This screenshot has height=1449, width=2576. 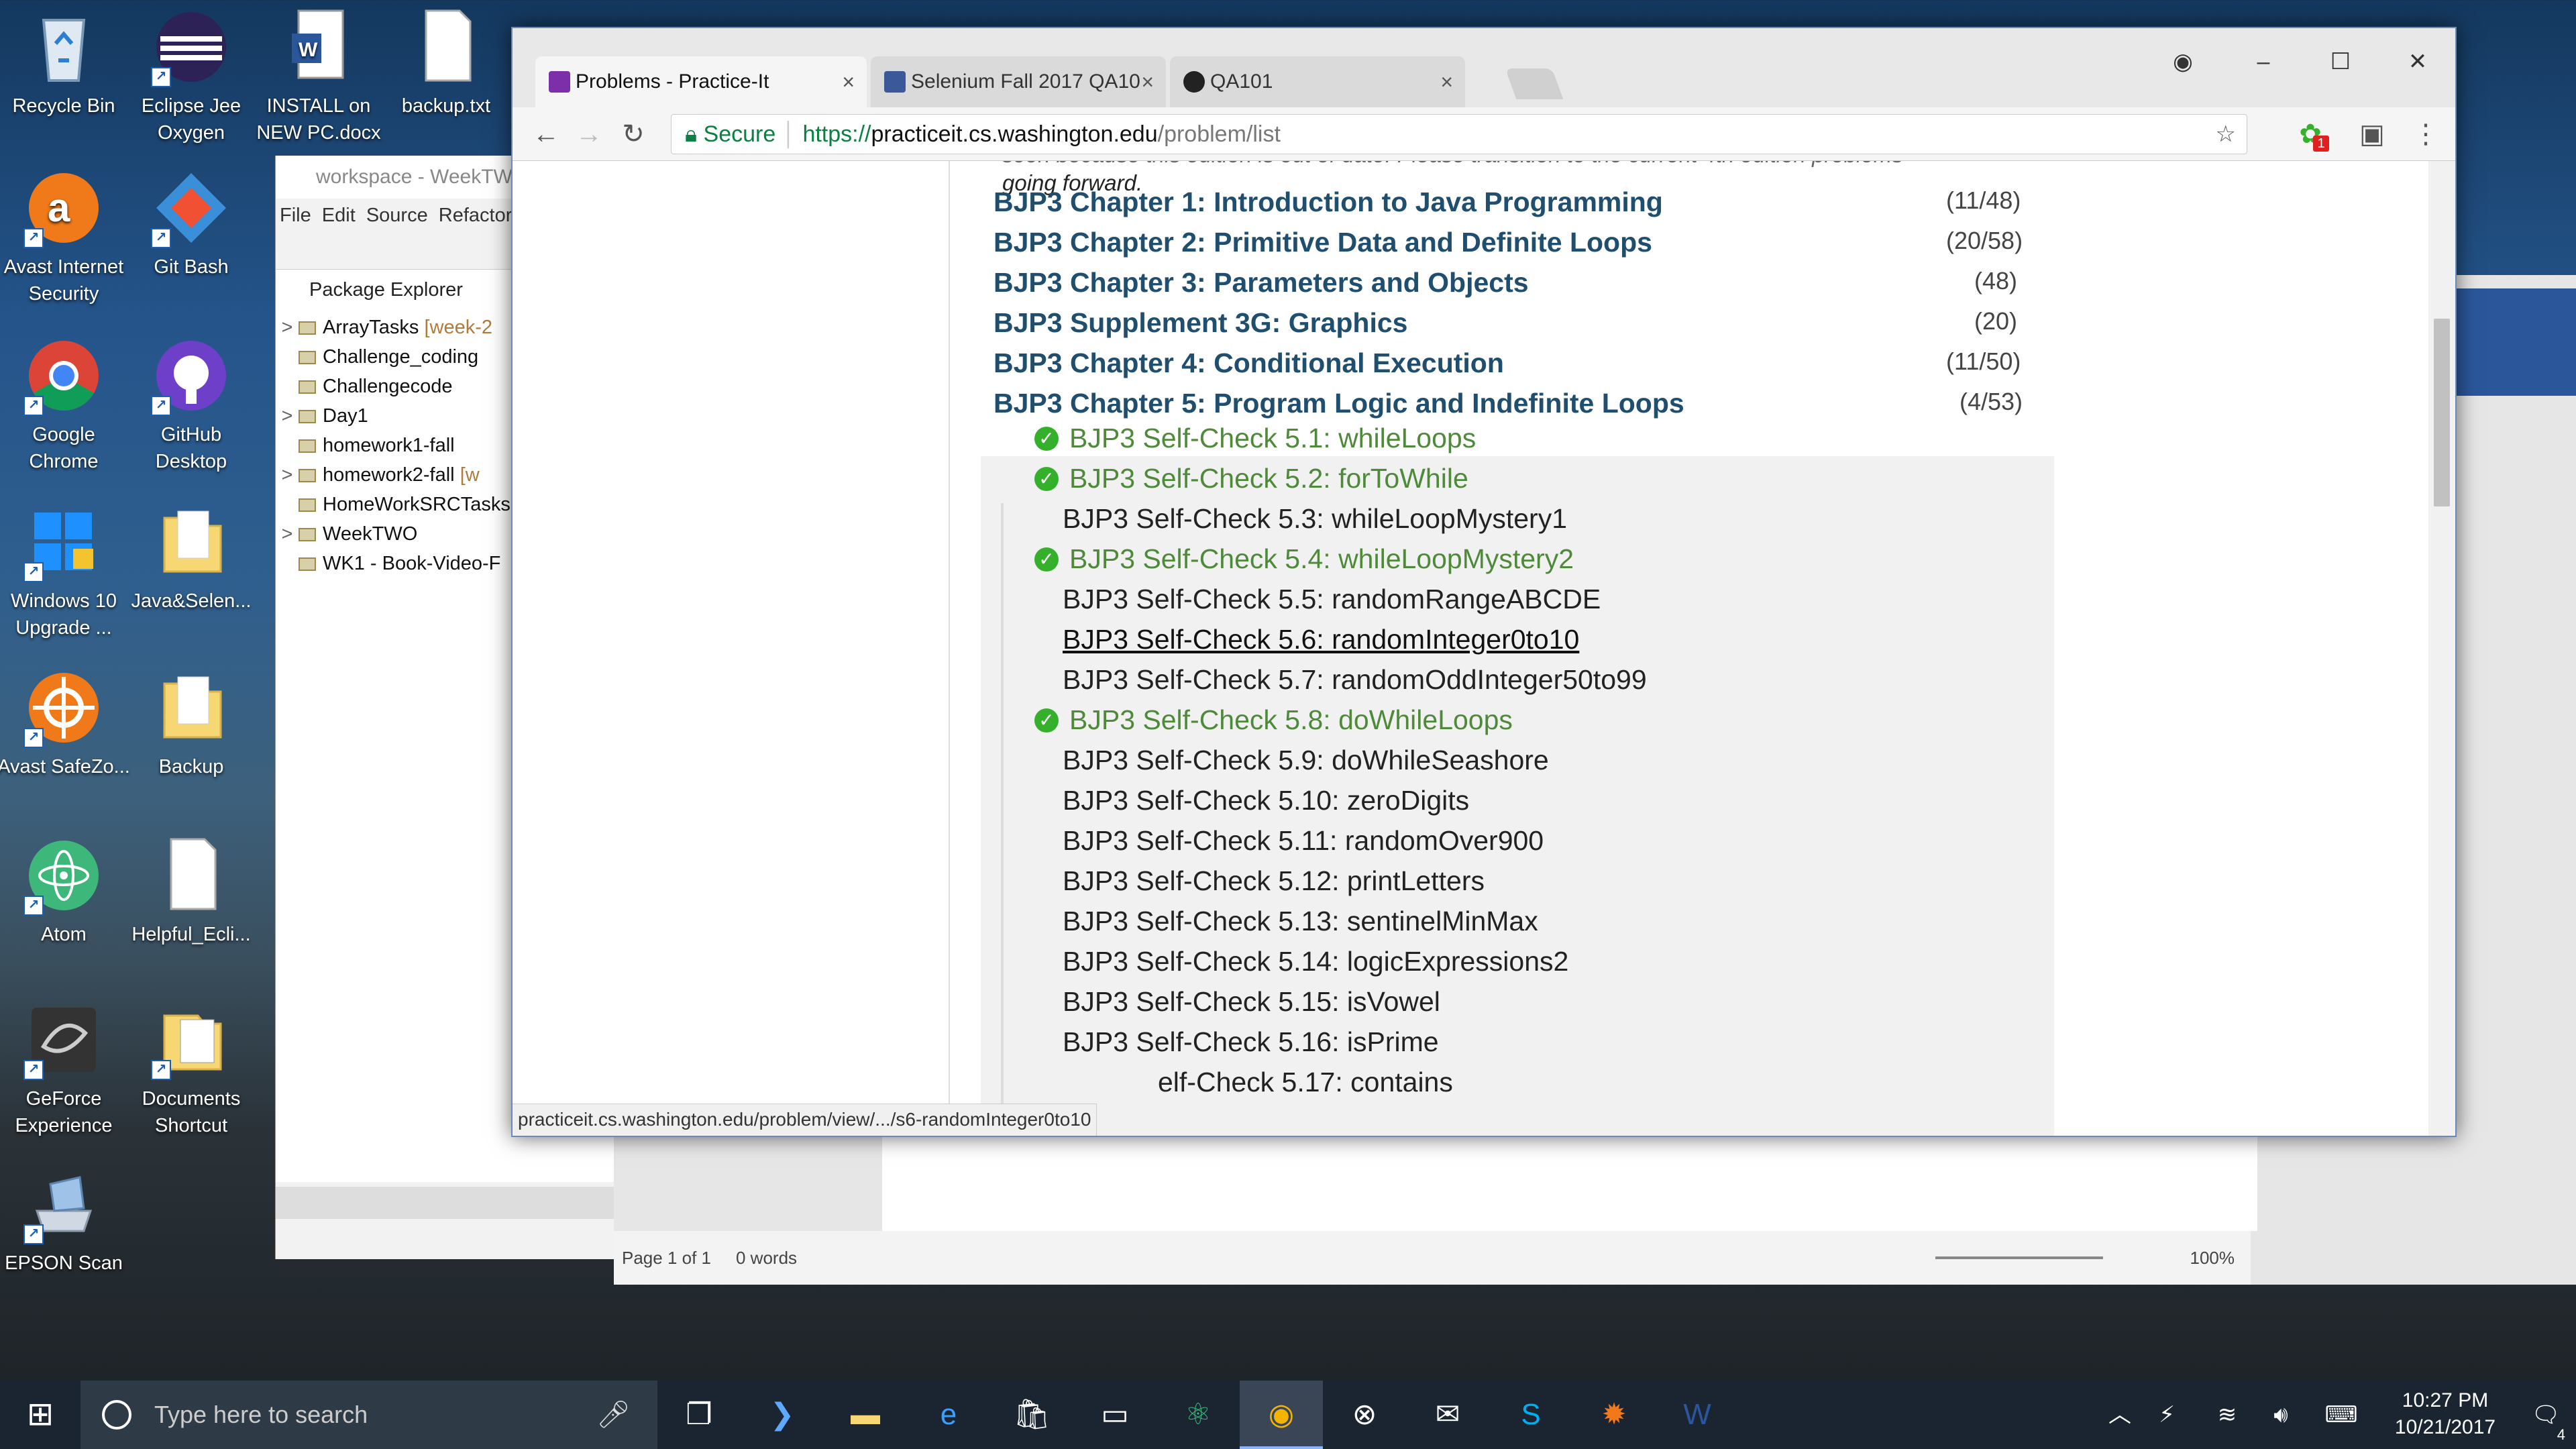 What do you see at coordinates (1273, 720) in the screenshot?
I see `problem-link: ✓ BJP3 Self-Check 5.8: doWhileLoops` at bounding box center [1273, 720].